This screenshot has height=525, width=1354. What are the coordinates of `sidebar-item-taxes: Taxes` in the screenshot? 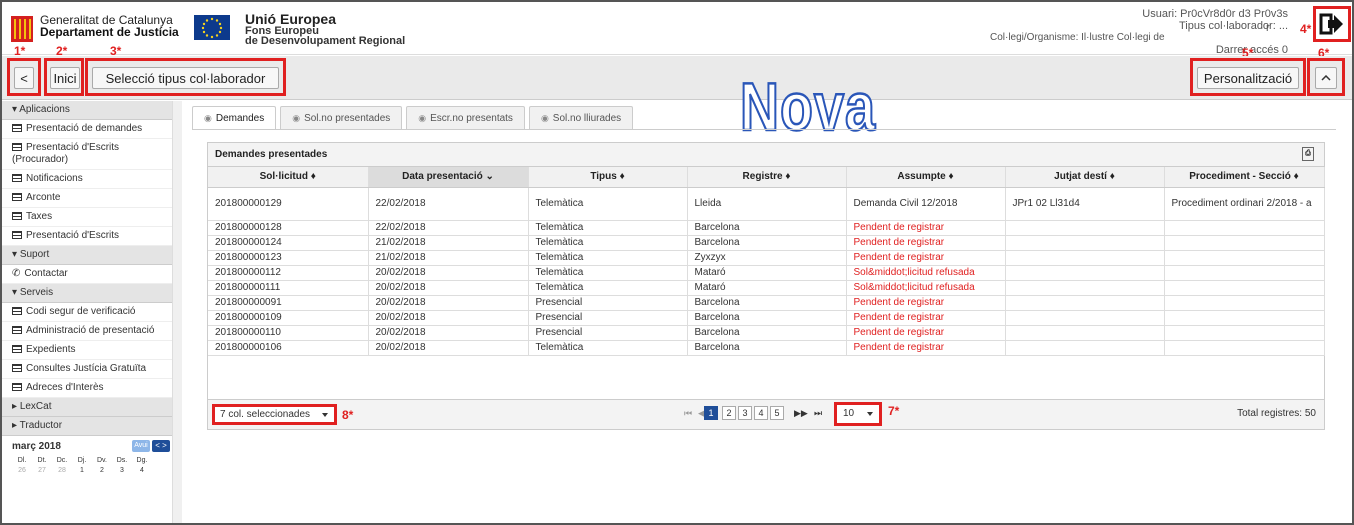 It's located at (87, 217).